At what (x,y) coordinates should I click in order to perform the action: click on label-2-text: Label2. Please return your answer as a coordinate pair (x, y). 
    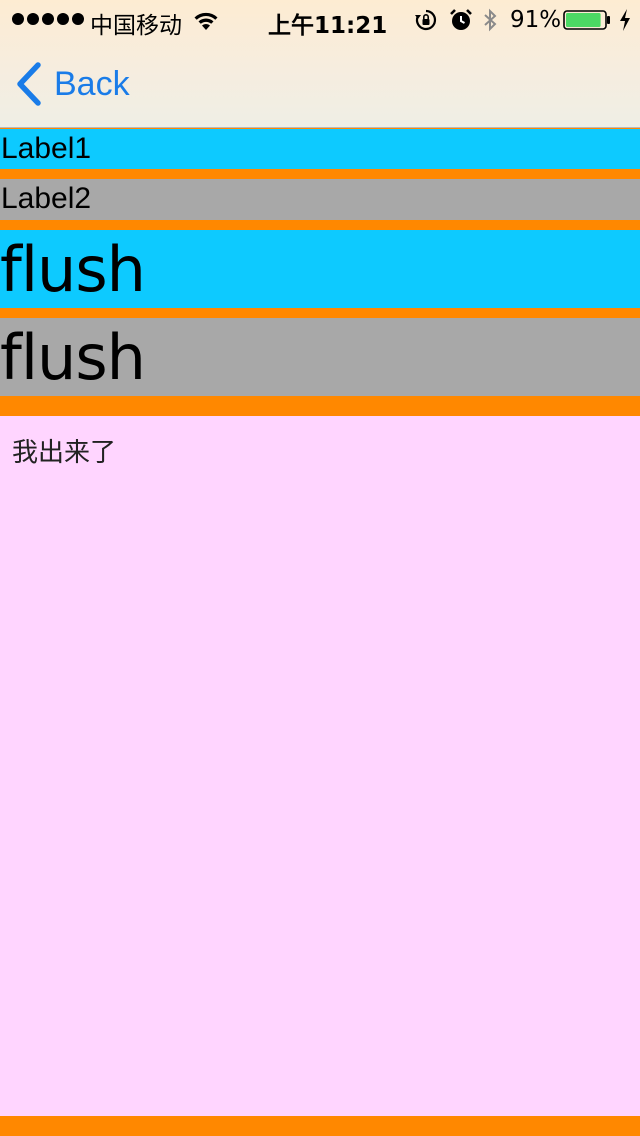
    Looking at the image, I should click on (46, 198).